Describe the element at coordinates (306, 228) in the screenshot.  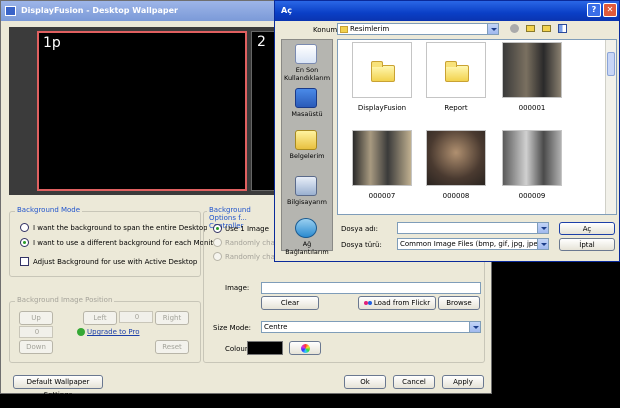
I see `network-places-icon` at that location.